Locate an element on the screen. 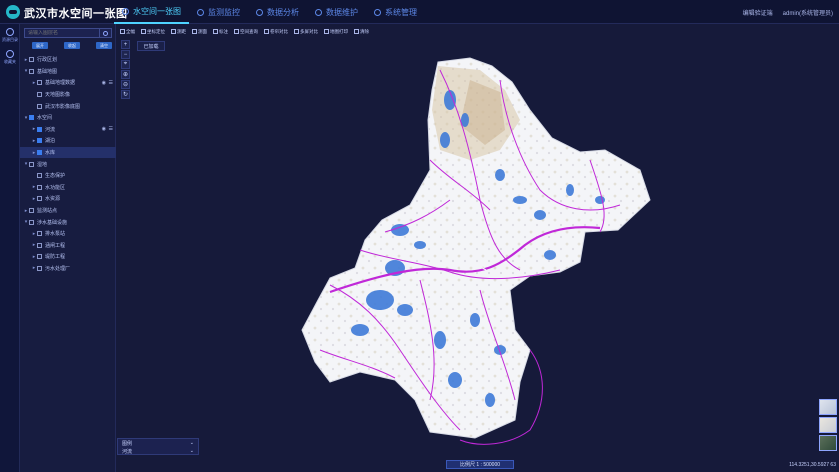  nav-item-water-map: 水空间一张图 is located at coordinates (151, 12).